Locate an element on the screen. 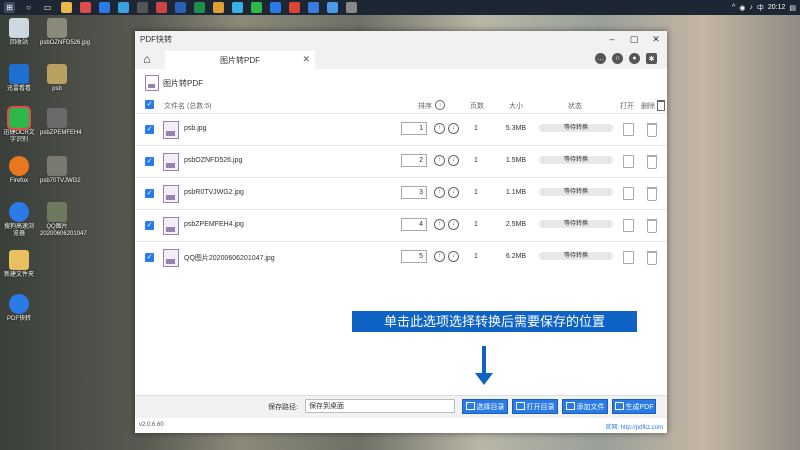  desktop-icon-recycle-bin: 回收站 is located at coordinates (19, 32).